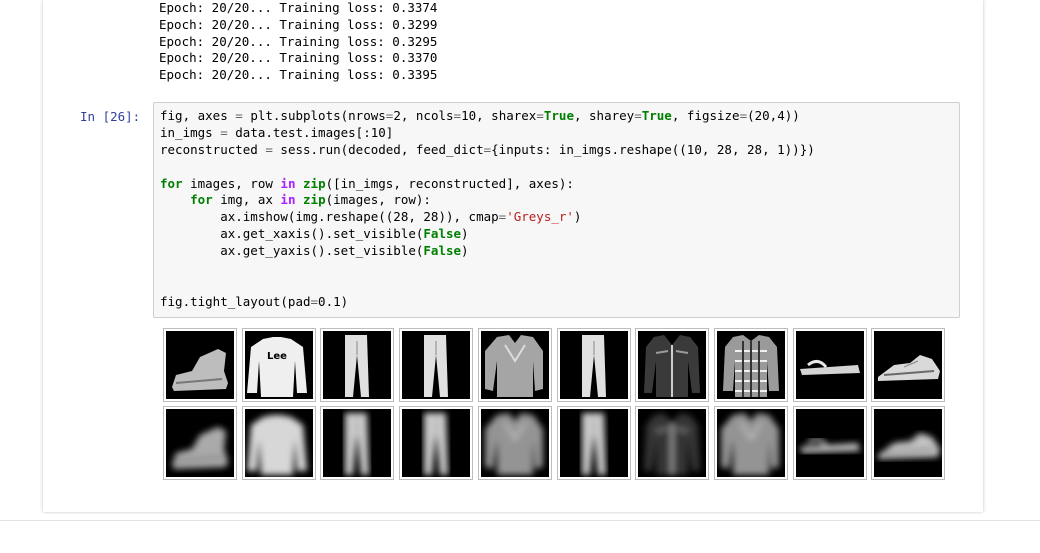 The image size is (1040, 553). What do you see at coordinates (909, 368) in the screenshot?
I see `sneaker-image` at bounding box center [909, 368].